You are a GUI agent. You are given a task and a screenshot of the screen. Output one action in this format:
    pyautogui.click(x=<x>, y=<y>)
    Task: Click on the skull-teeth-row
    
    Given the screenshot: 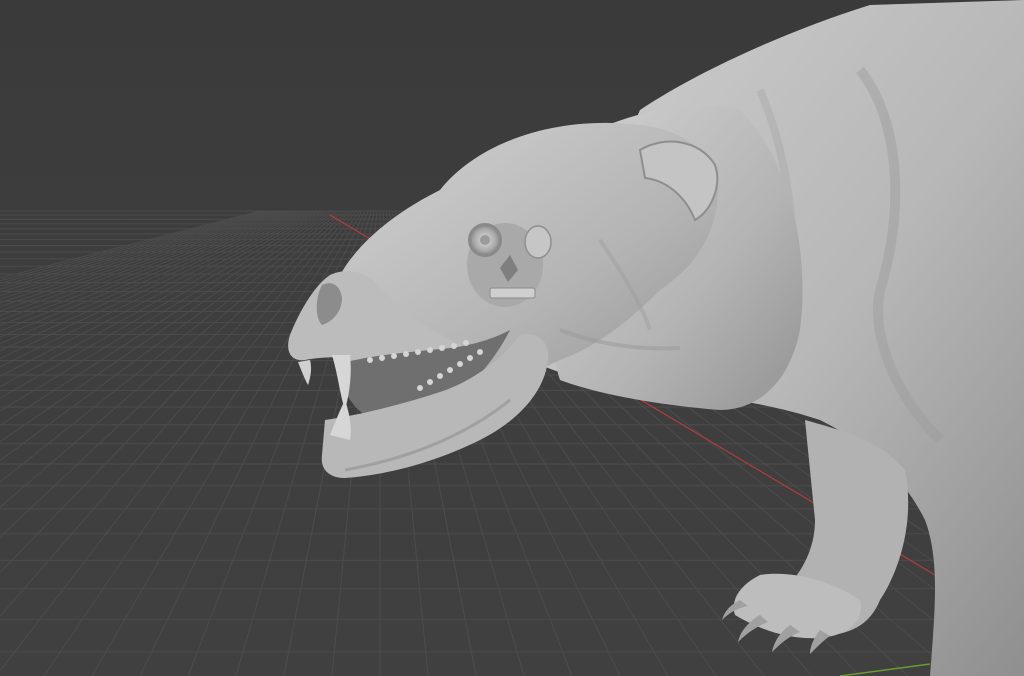 What is the action you would take?
    pyautogui.click(x=512, y=293)
    